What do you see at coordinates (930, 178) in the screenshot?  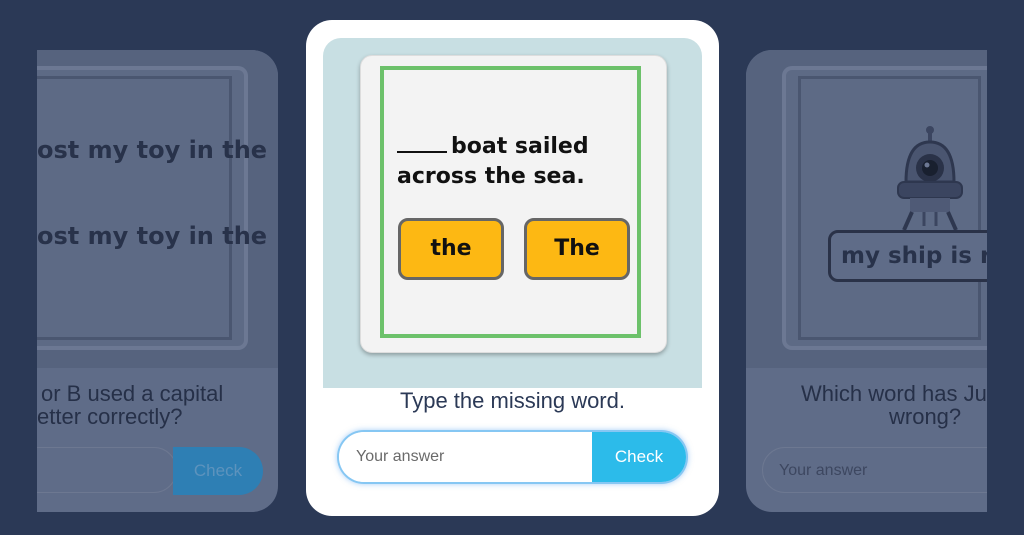 I see `robot-icon` at bounding box center [930, 178].